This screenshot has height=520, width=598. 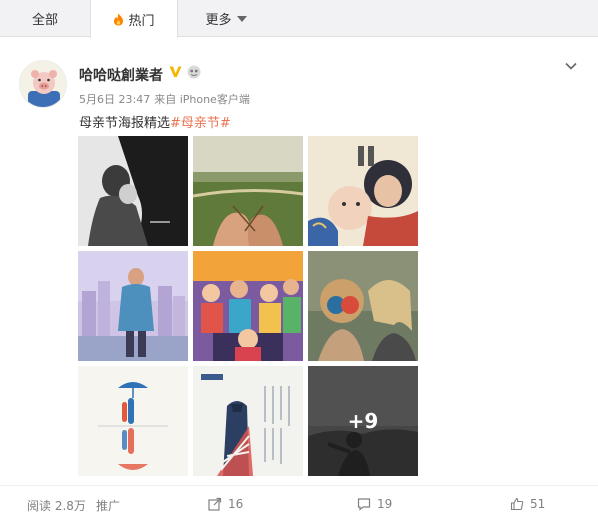 I want to click on top-tab-bar: 全部 热门 更多, so click(x=299, y=19).